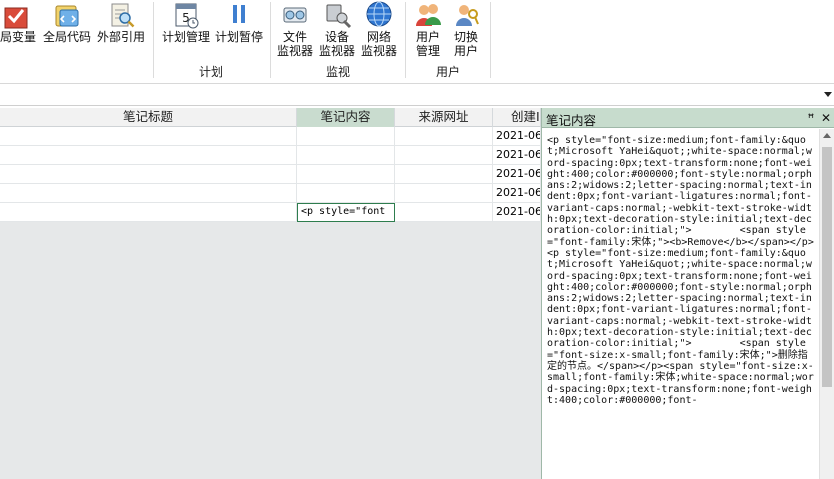  What do you see at coordinates (294, 44) in the screenshot?
I see `file-monitor-label: 文件 监视器` at bounding box center [294, 44].